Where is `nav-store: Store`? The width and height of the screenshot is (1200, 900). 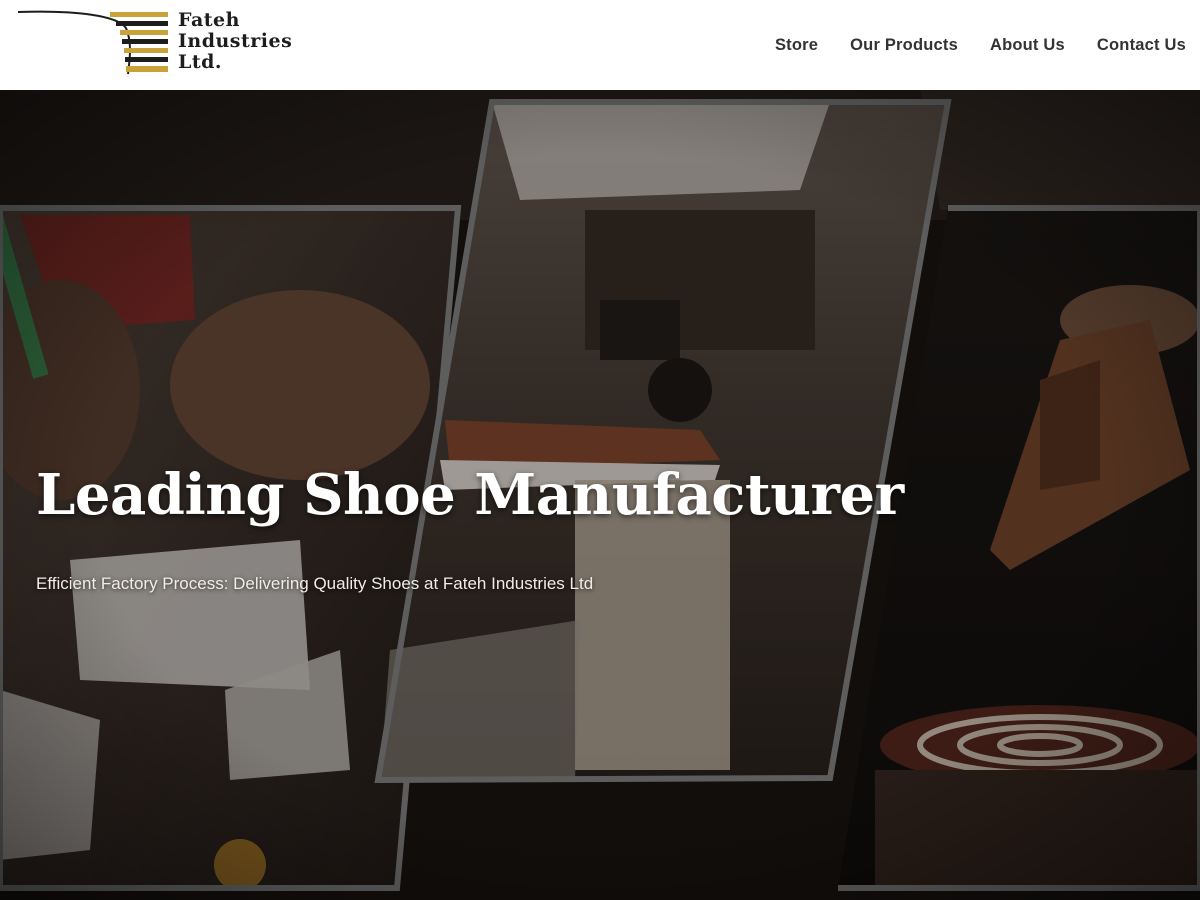 nav-store: Store is located at coordinates (796, 45).